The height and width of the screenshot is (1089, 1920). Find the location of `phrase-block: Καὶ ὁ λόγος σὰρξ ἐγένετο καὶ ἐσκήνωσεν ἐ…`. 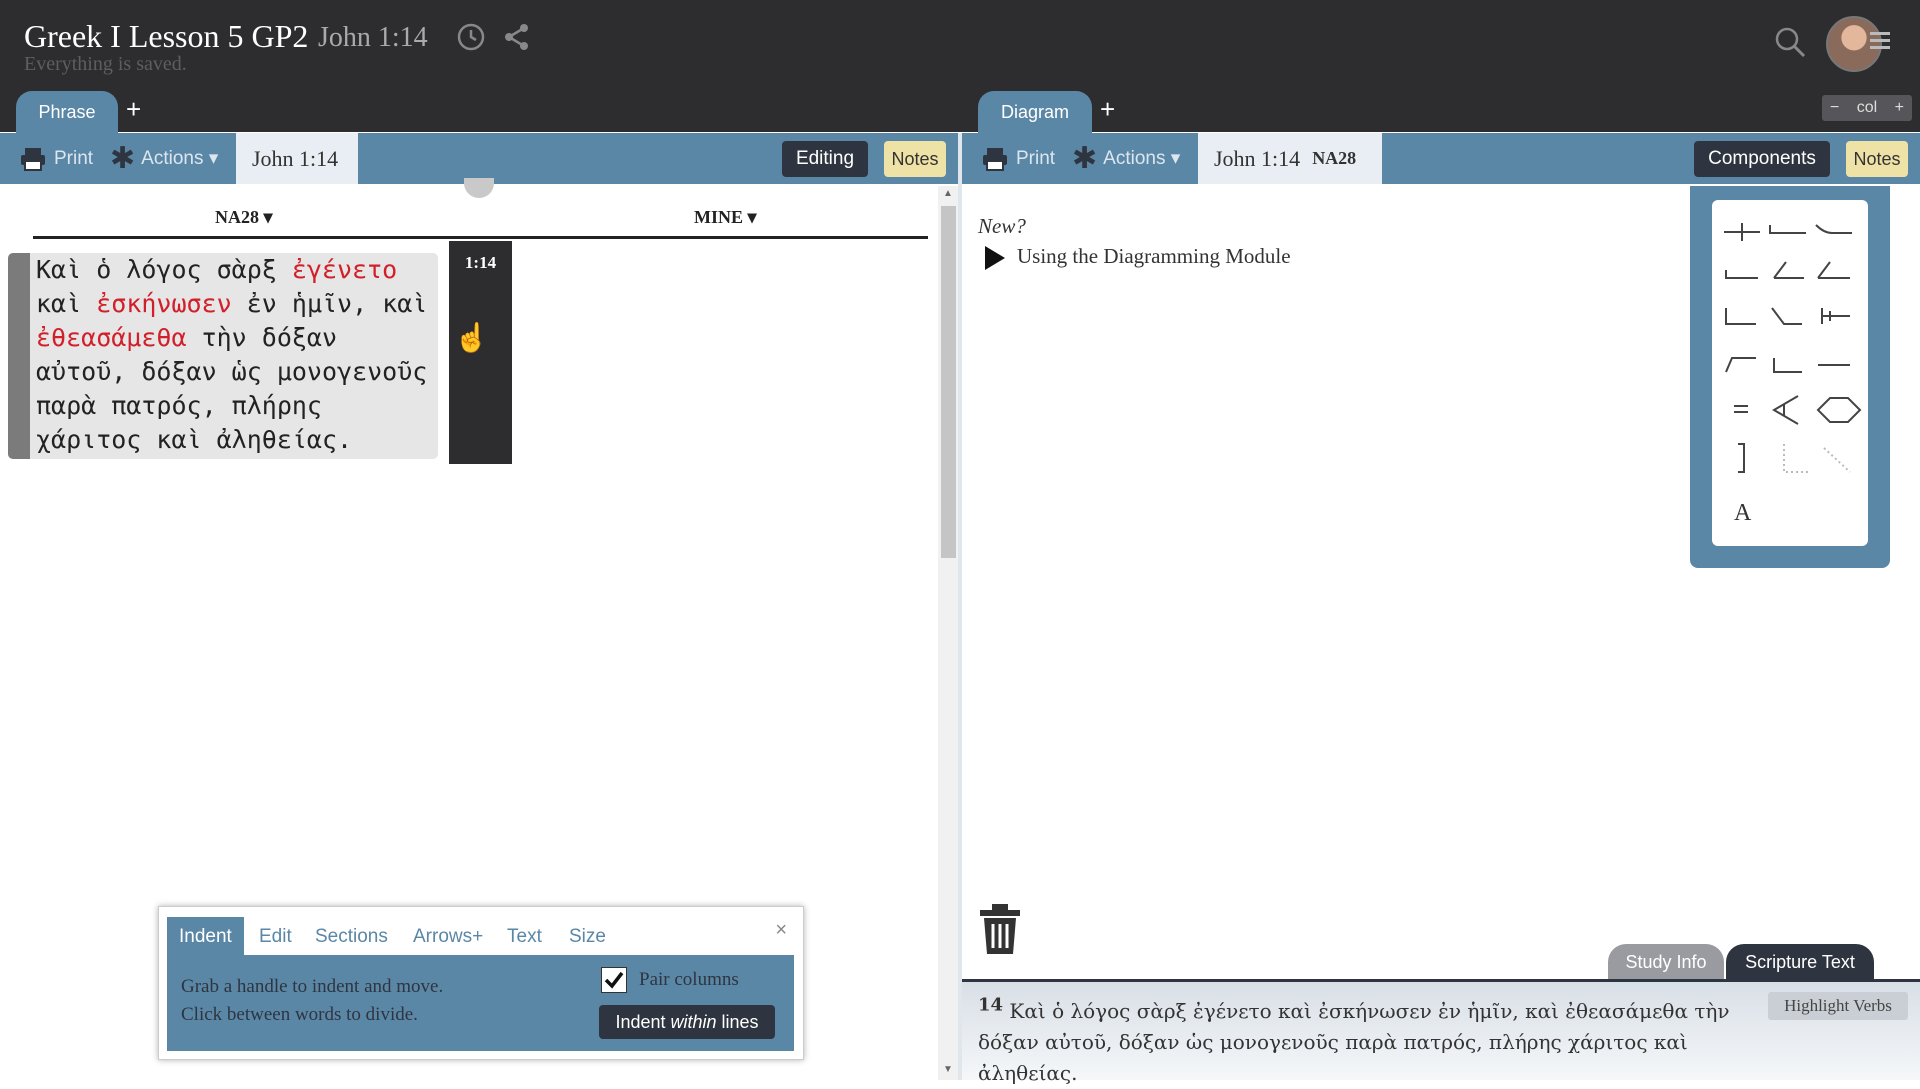

phrase-block: Καὶ ὁ λόγος σὰρξ ἐγένετο καὶ ἐσκήνωσεν ἐ… is located at coordinates (223, 356).